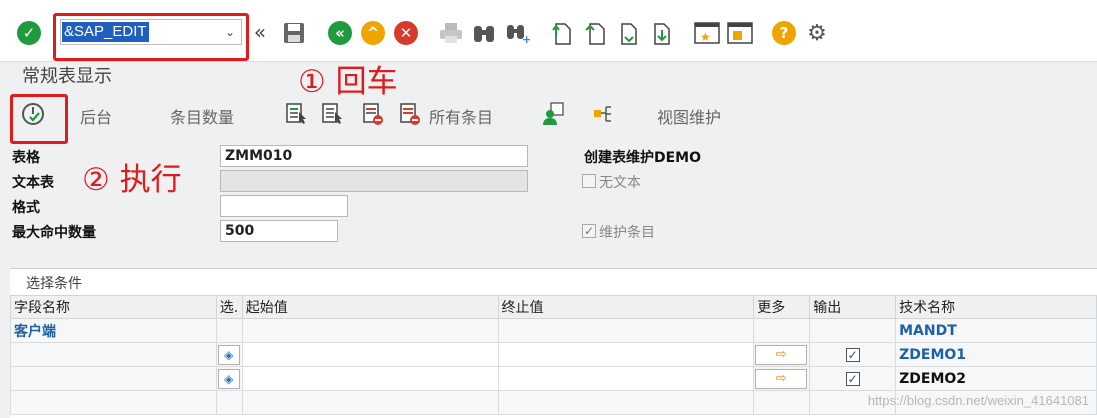 The image size is (1097, 418). Describe the element at coordinates (39, 119) in the screenshot. I see `highlight-execute-box` at that location.